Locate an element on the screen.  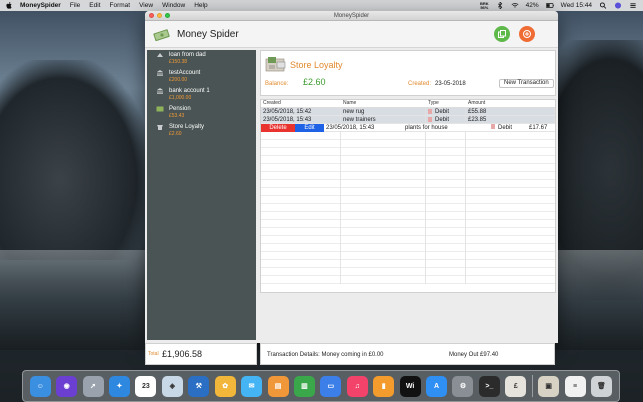
created-label: Created: is located at coordinates (420, 84).